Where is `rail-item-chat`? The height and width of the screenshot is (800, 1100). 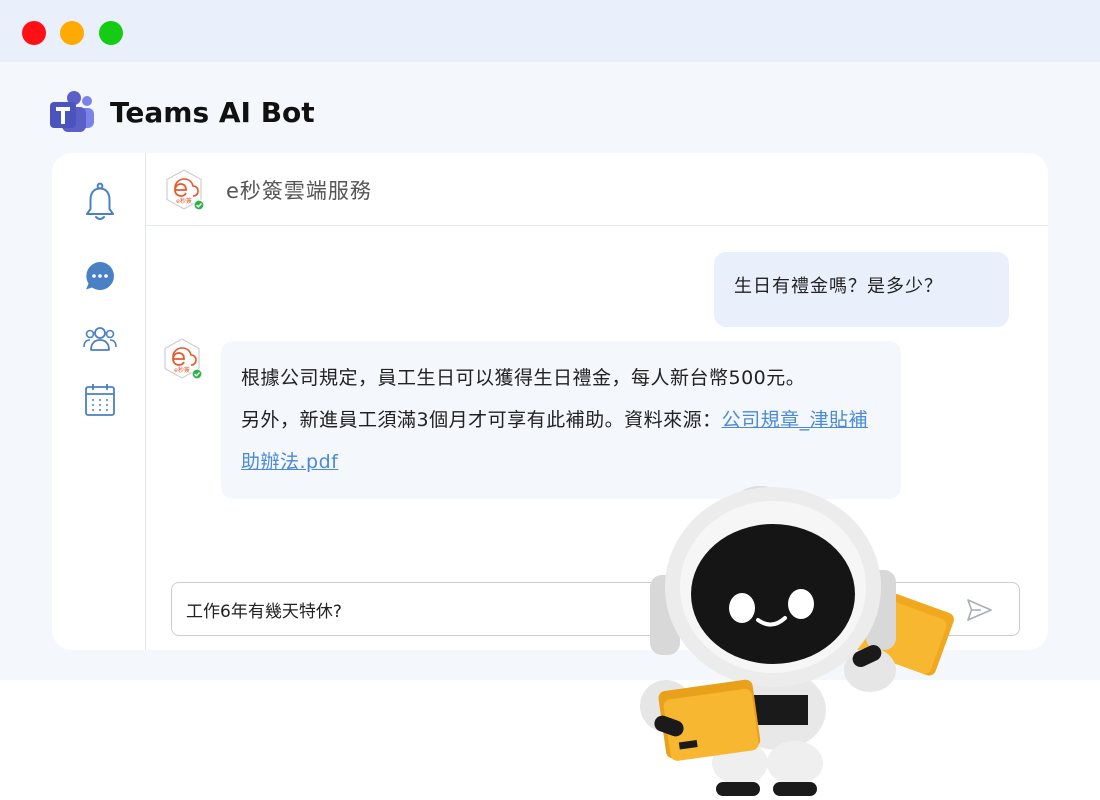 rail-item-chat is located at coordinates (100, 276).